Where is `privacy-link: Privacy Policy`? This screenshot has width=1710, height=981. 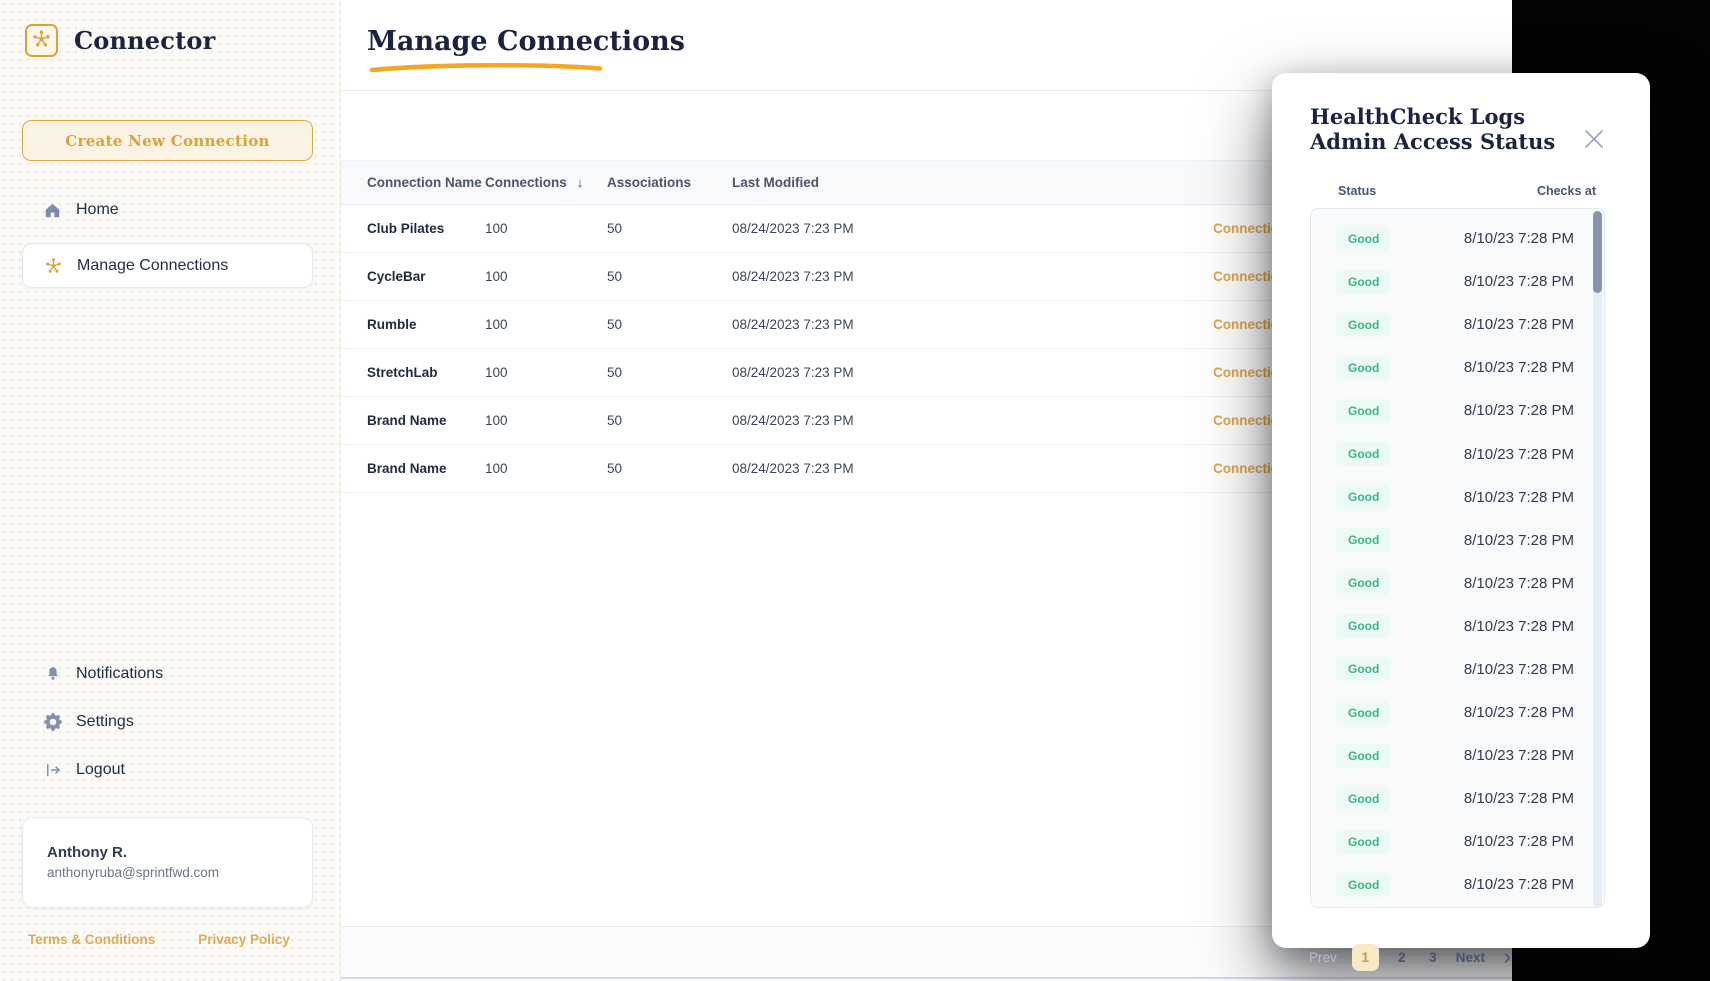
privacy-link: Privacy Policy is located at coordinates (244, 939).